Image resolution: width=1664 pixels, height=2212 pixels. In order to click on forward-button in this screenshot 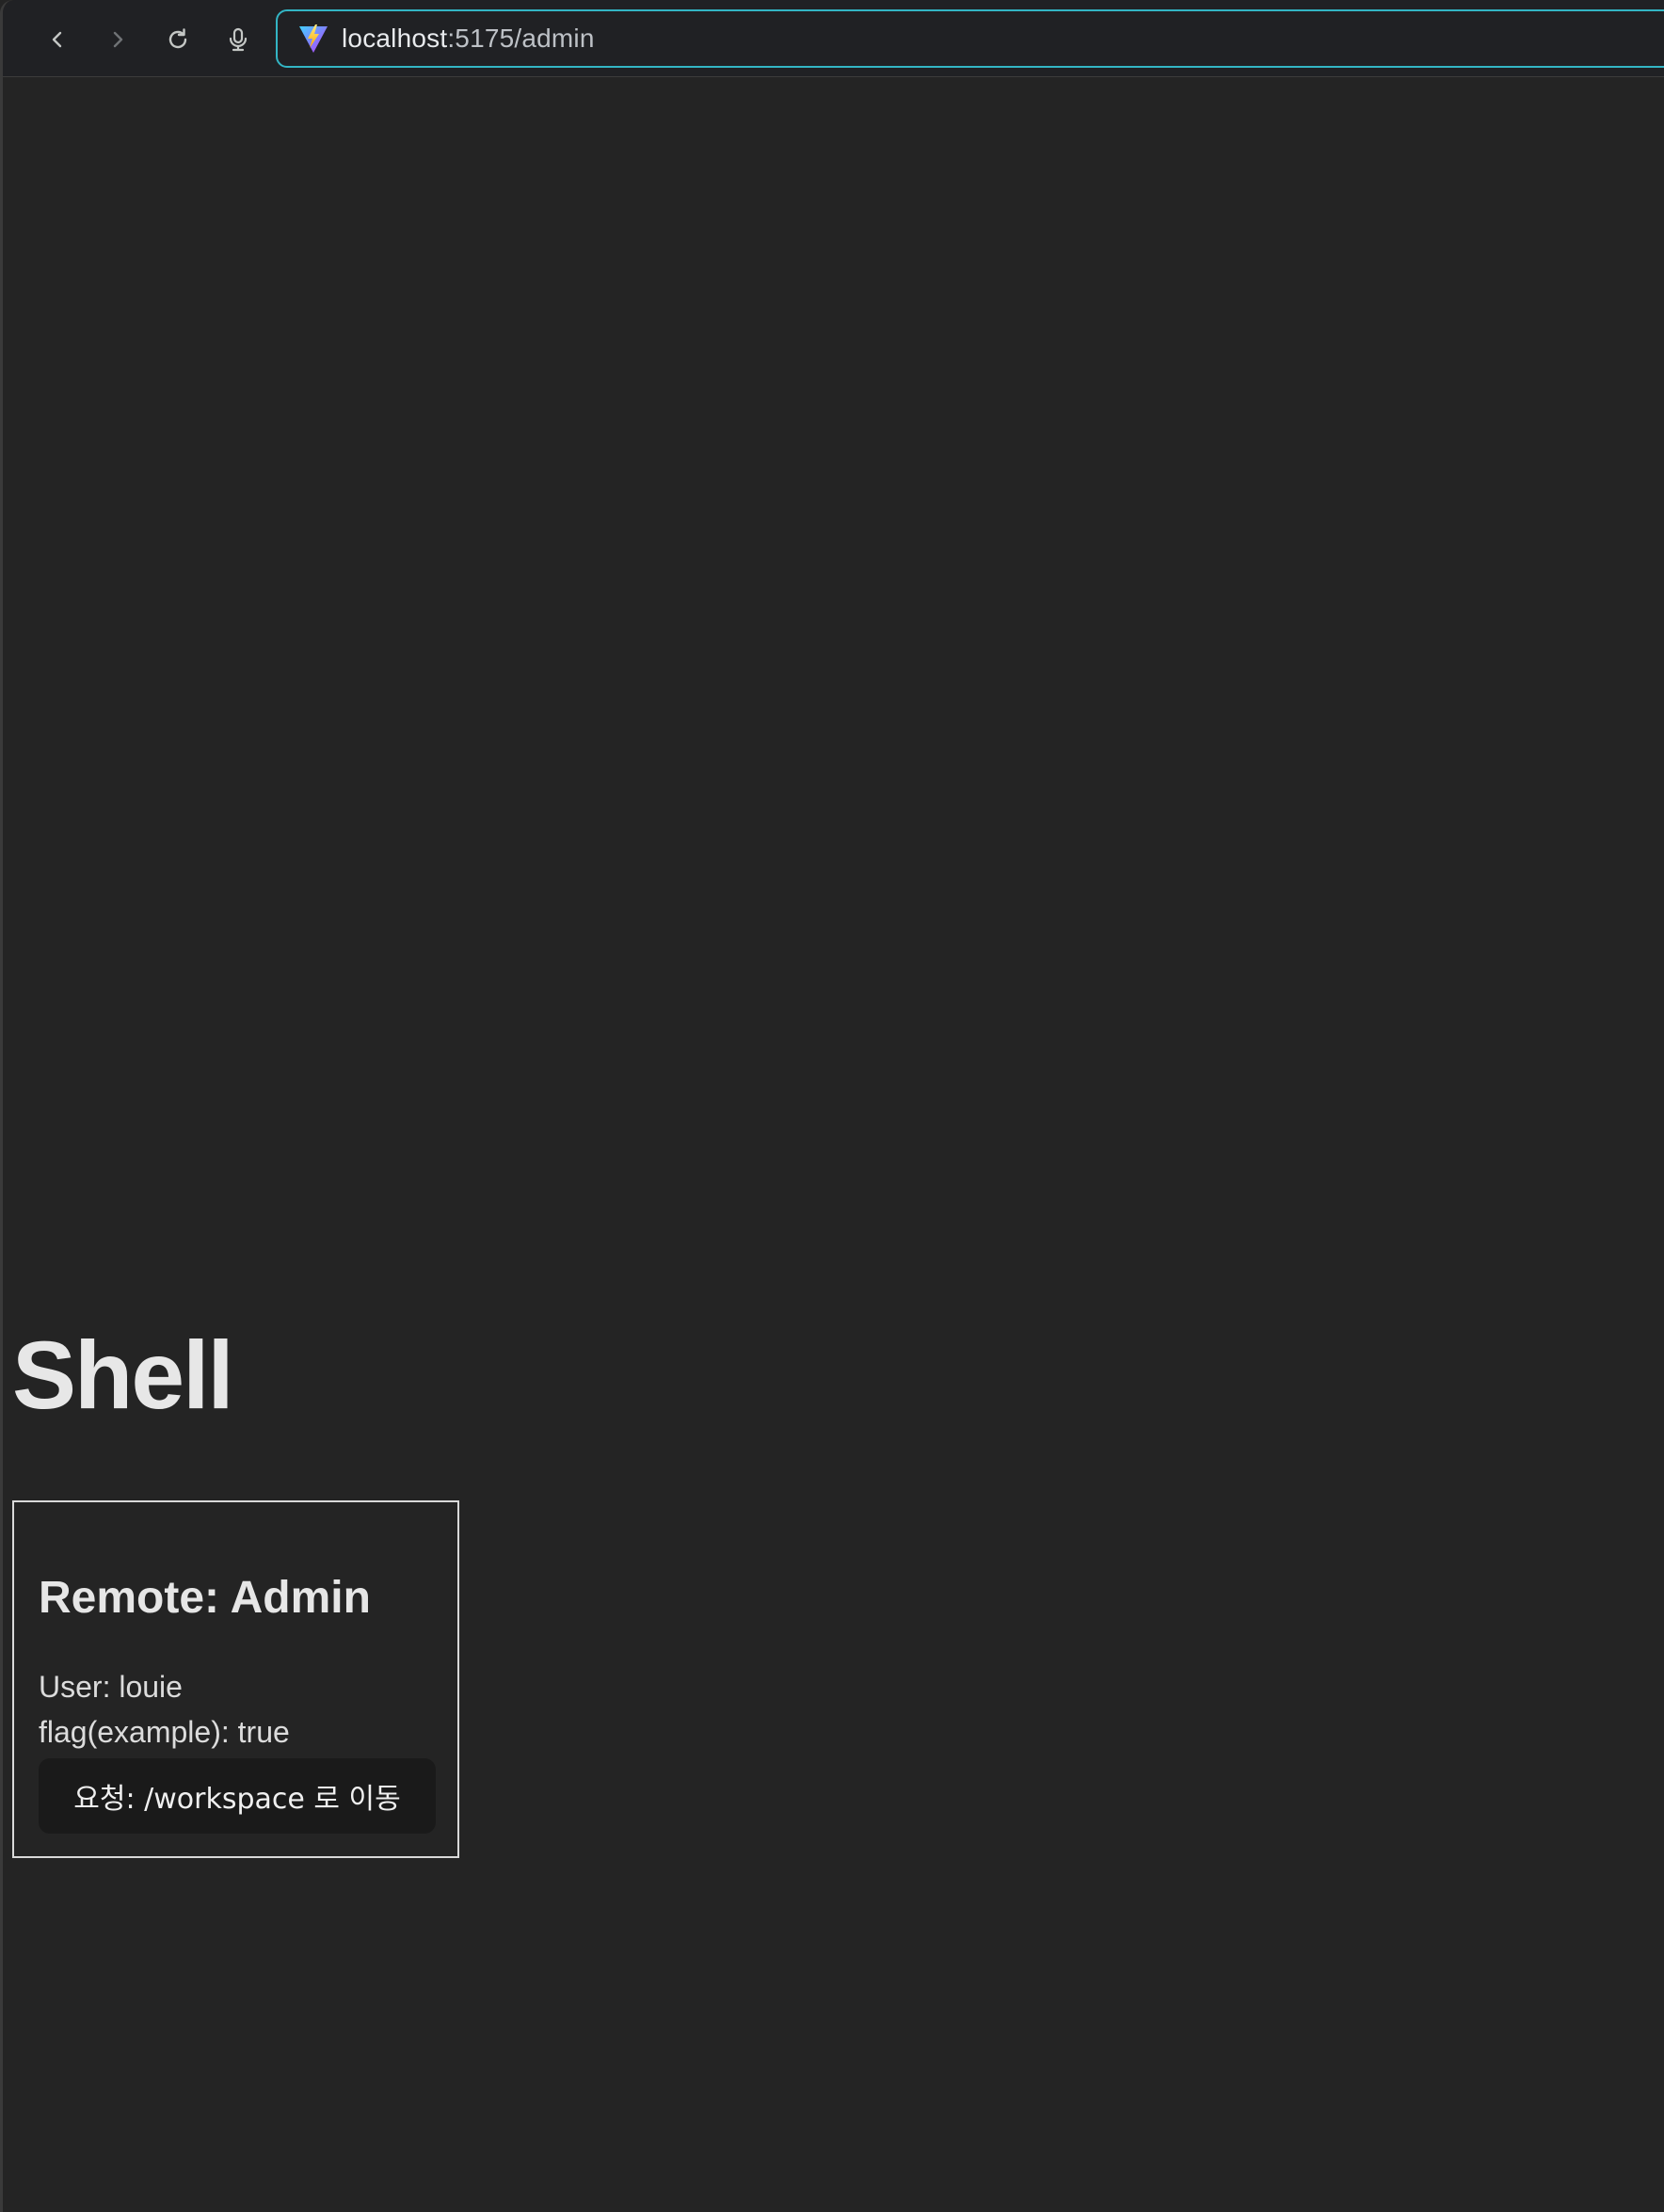, I will do `click(117, 39)`.